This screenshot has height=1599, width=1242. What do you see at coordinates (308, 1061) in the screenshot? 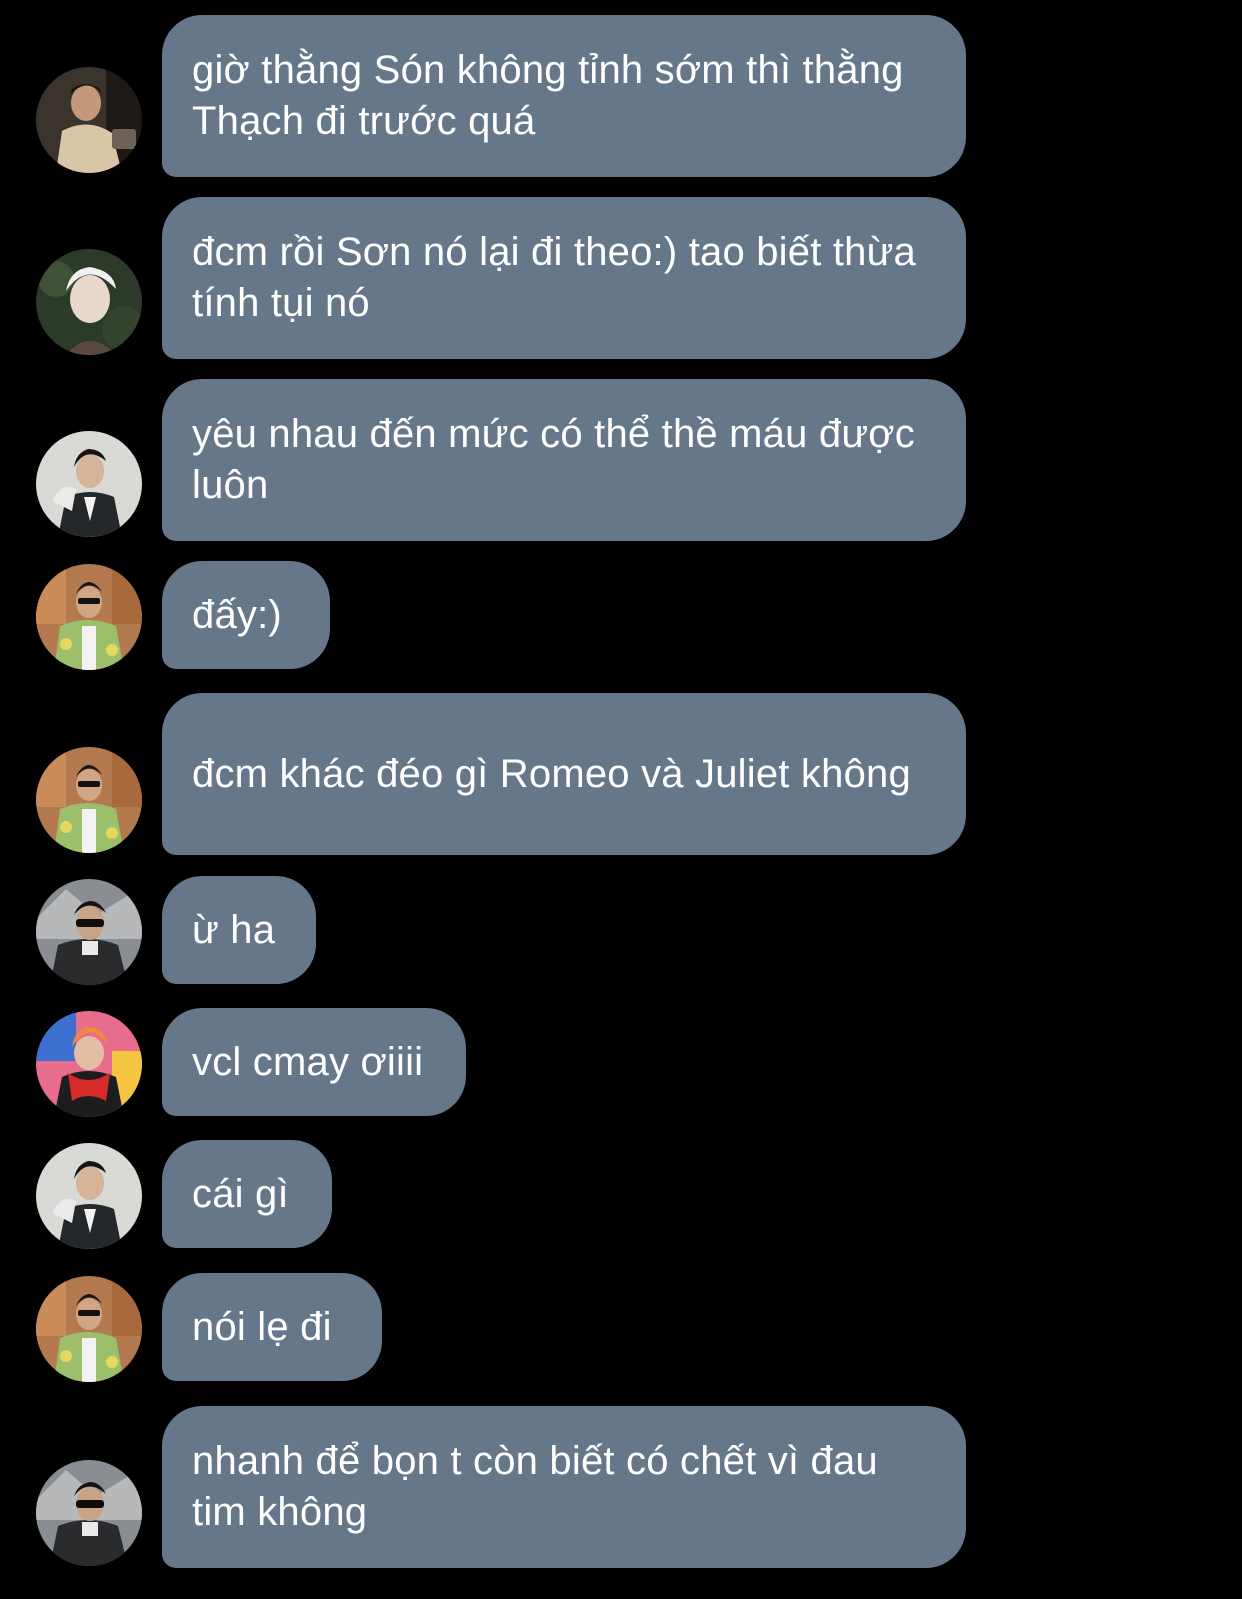
I see `message-text: vcl cmay ơiiii` at bounding box center [308, 1061].